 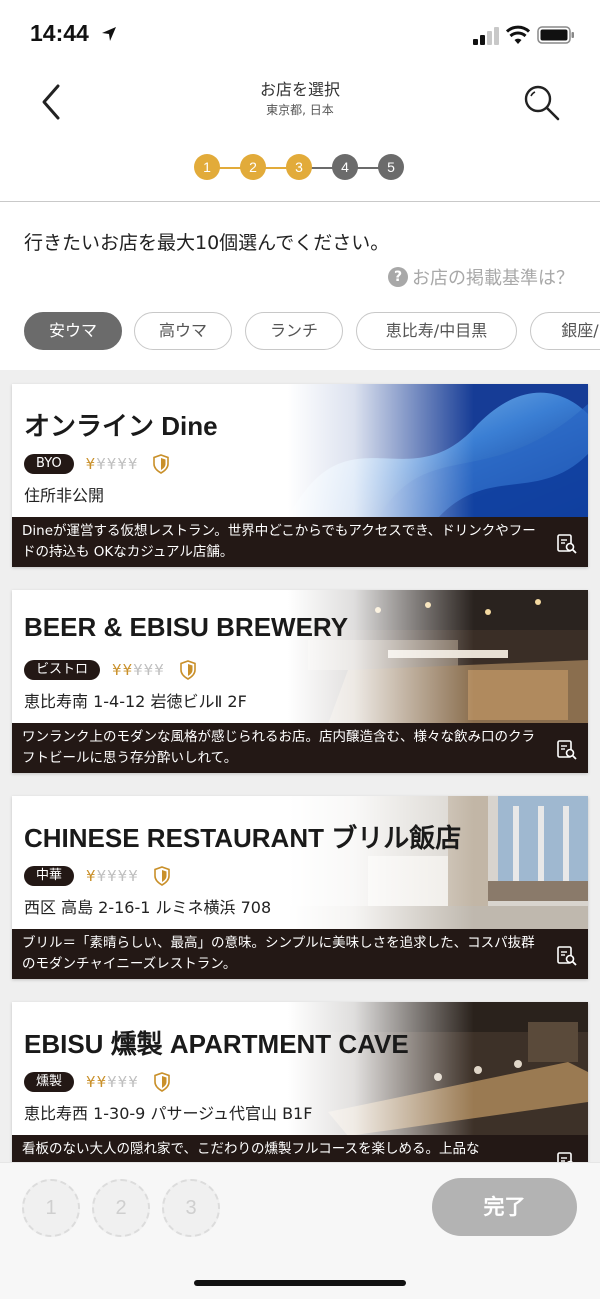 I want to click on navigation-bar: お店を選択 東京都, 日本, so click(x=300, y=105).